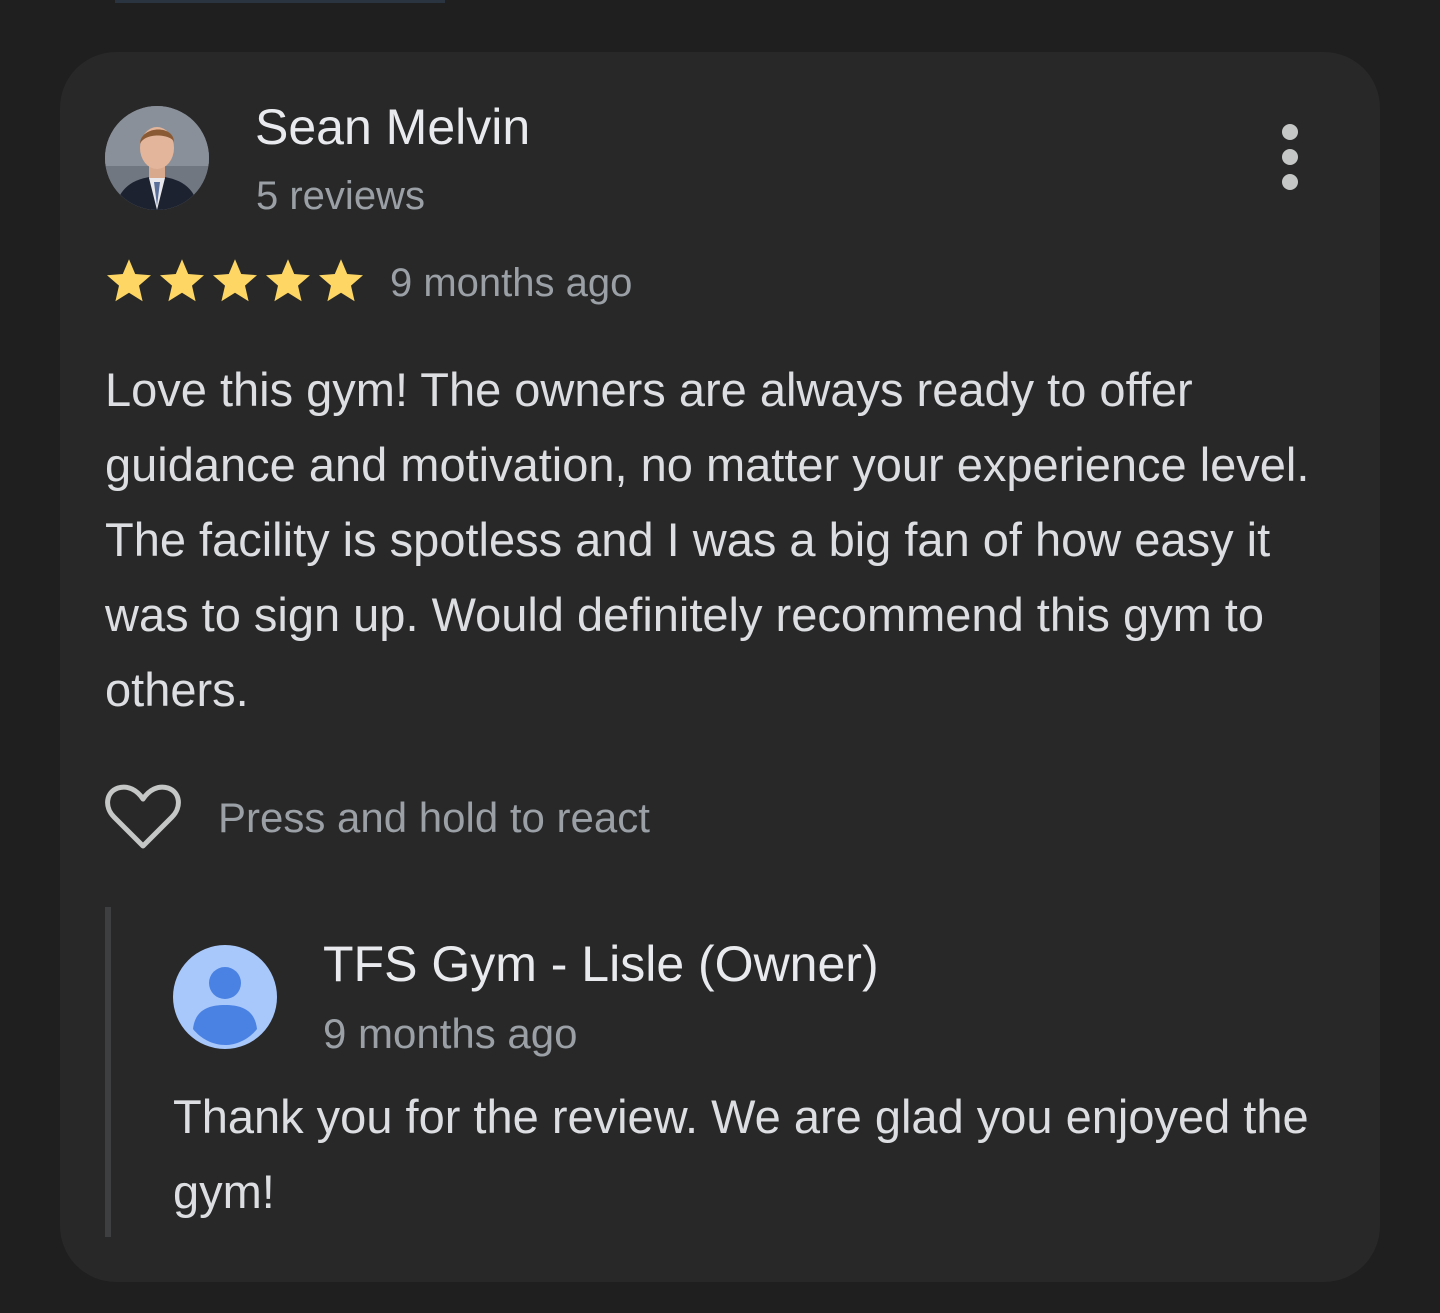  I want to click on react-button, so click(143, 817).